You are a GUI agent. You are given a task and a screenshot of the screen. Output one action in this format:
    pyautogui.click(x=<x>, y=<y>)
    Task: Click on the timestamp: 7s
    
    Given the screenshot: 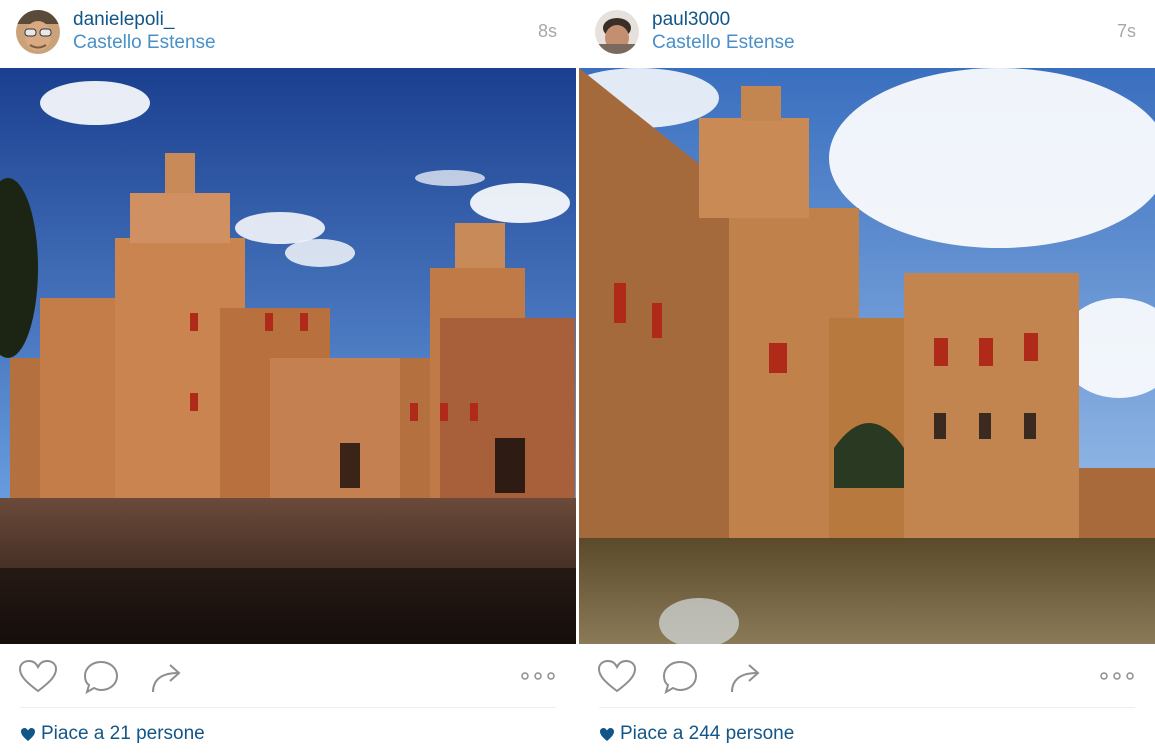 What is the action you would take?
    pyautogui.click(x=1126, y=31)
    